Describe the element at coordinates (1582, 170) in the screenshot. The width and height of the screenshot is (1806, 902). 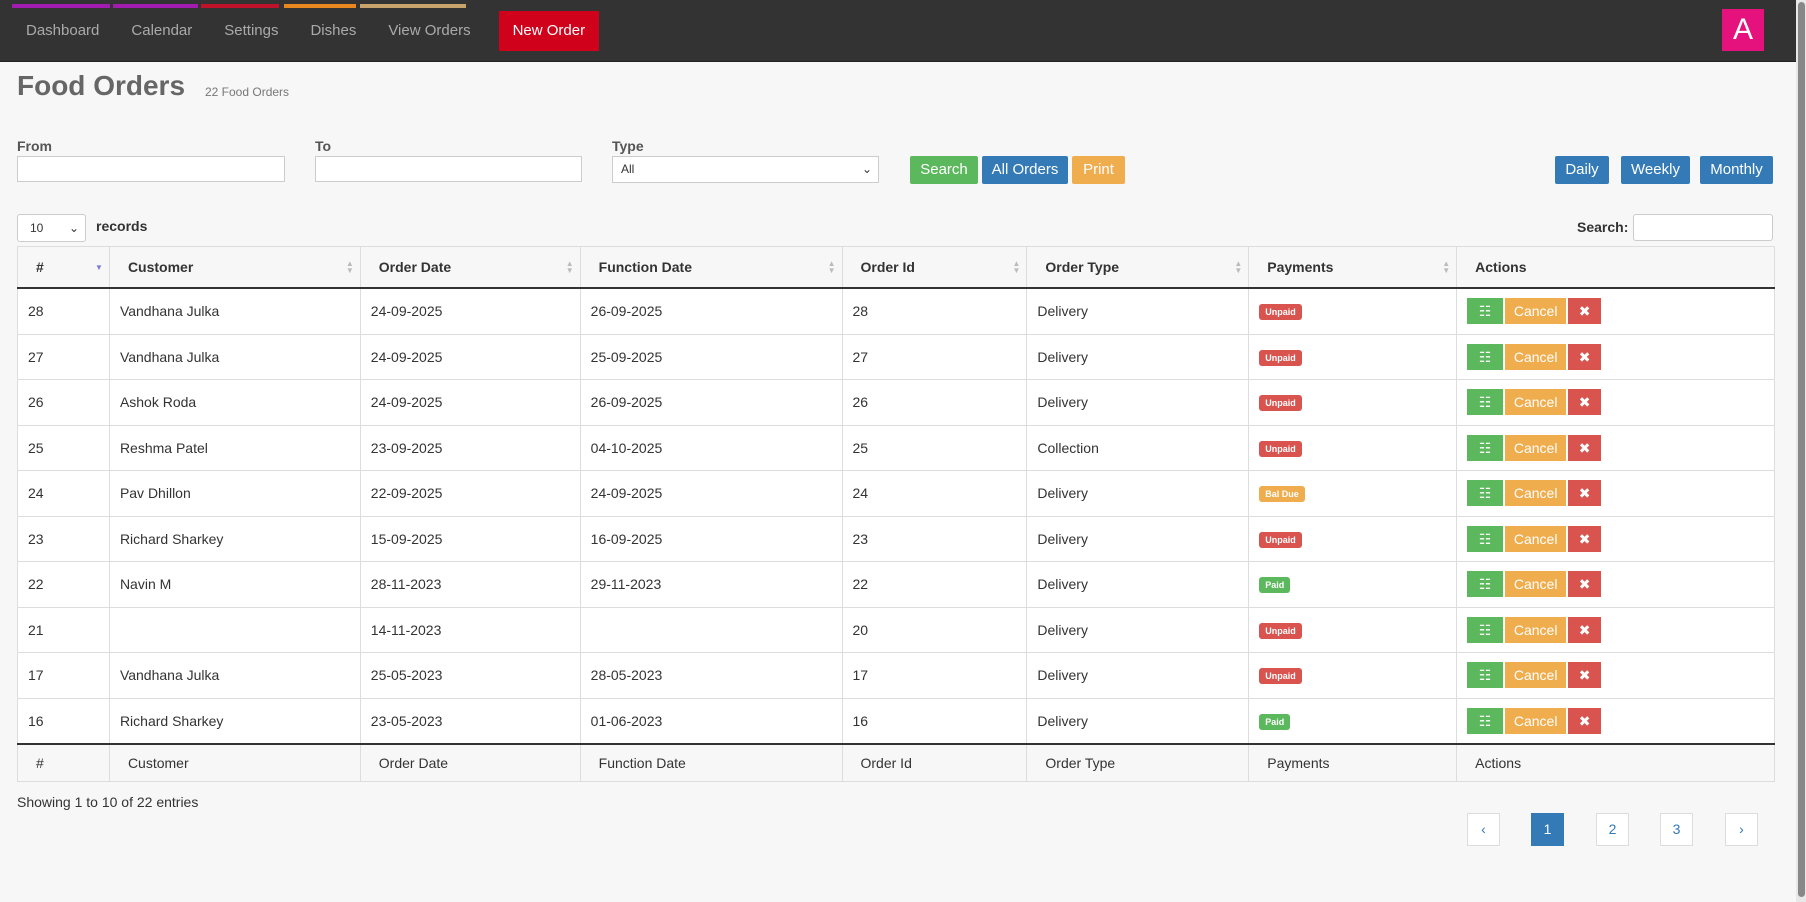
I see `daily-button: Daily` at that location.